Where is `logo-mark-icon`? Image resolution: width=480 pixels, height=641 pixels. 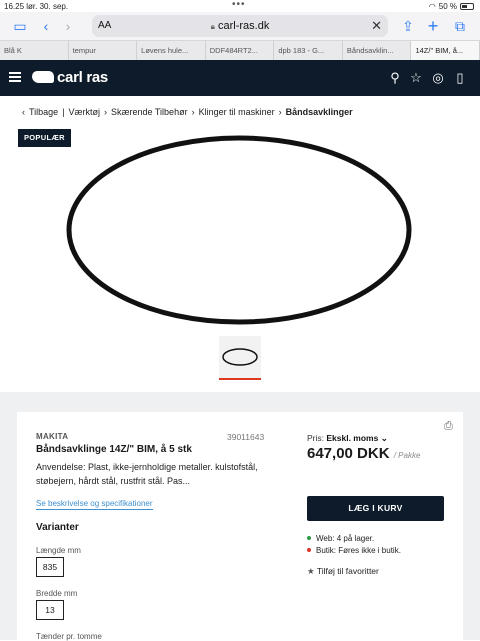 logo-mark-icon is located at coordinates (43, 77).